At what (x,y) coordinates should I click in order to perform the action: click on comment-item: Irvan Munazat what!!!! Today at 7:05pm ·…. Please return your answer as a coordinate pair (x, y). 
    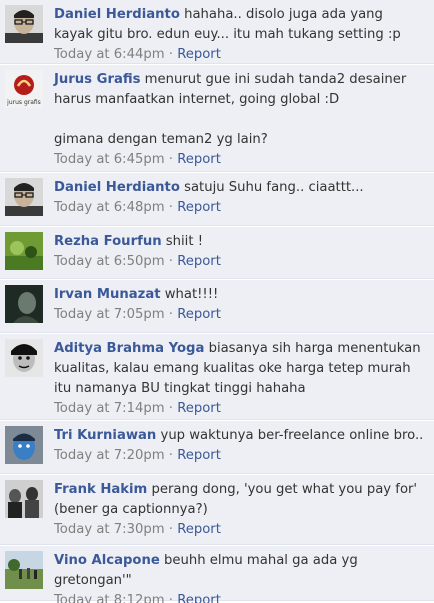
    Looking at the image, I should click on (217, 306).